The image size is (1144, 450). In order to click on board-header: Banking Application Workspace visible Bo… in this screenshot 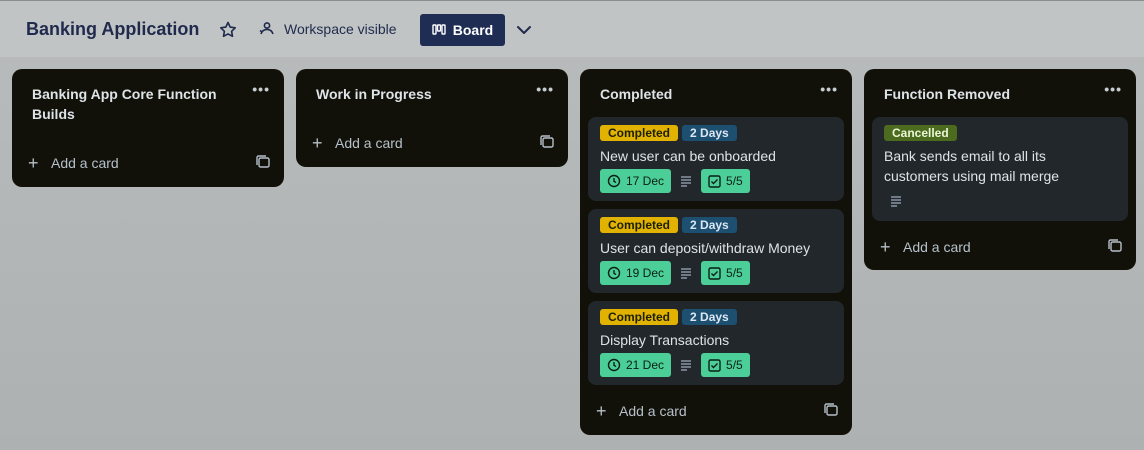, I will do `click(572, 28)`.